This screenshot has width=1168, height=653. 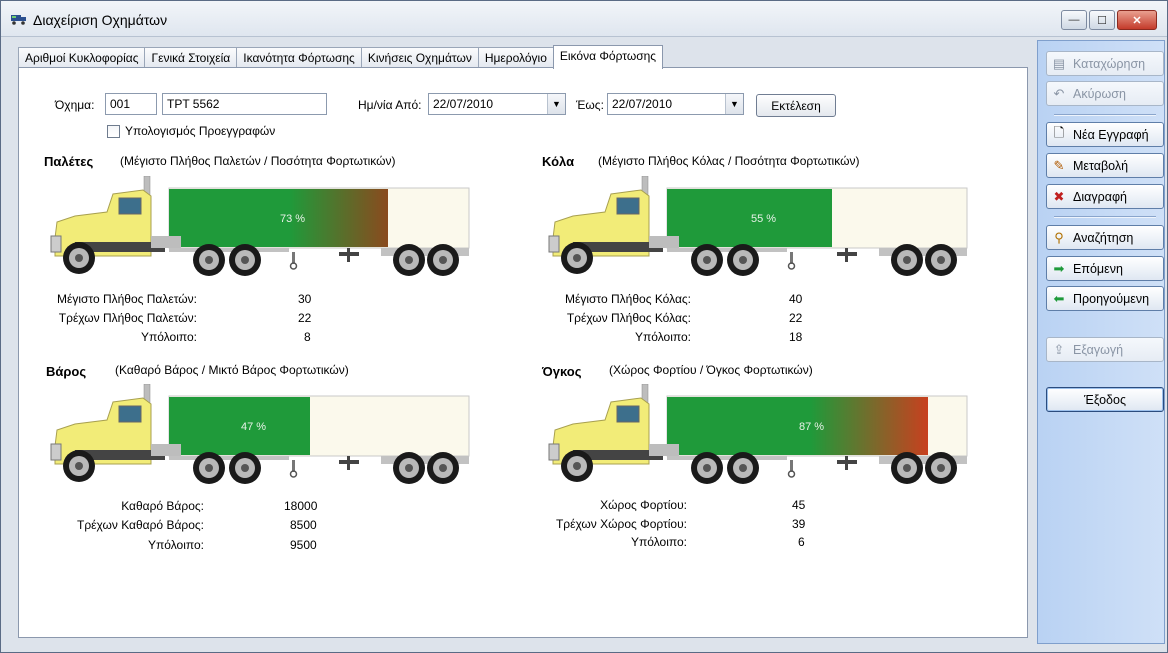 I want to click on exit-button: Έξοδος, so click(x=1105, y=399).